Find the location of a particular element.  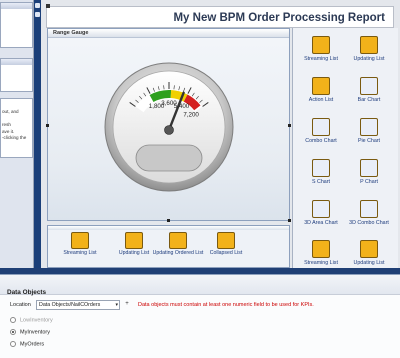

list-tools-header is located at coordinates (168, 228).